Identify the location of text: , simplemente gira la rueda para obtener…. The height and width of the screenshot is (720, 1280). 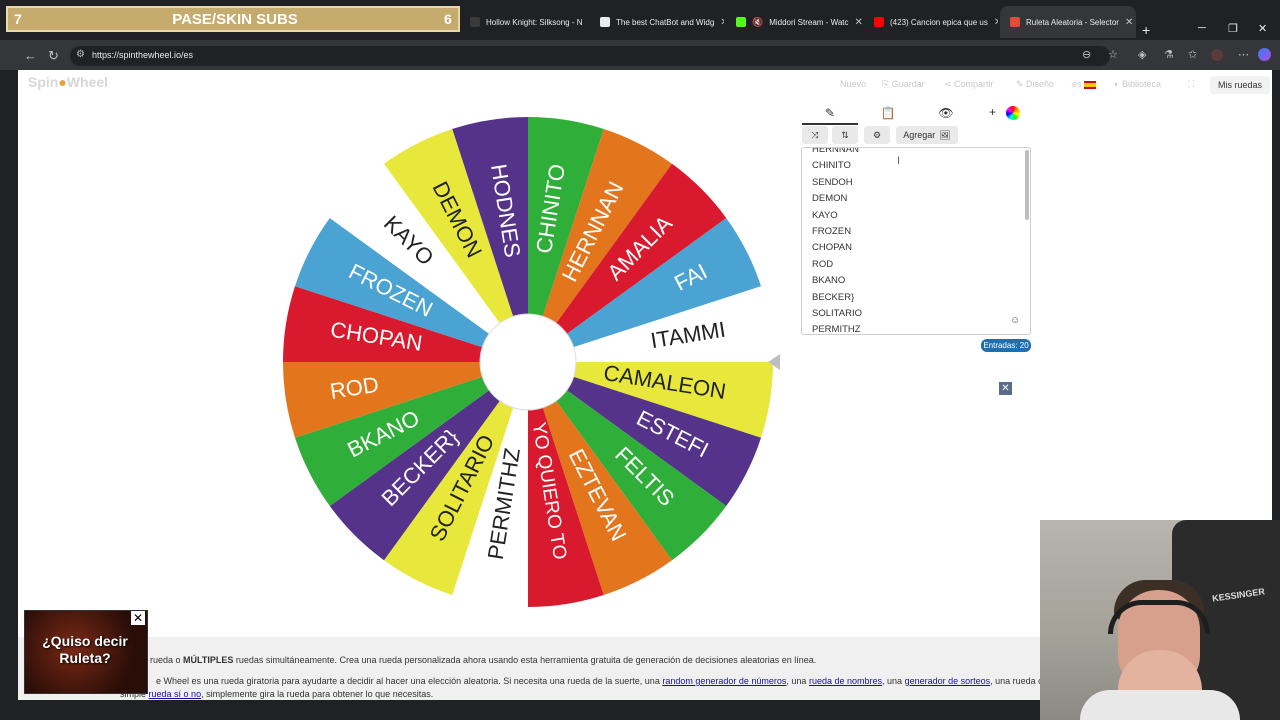
(317, 694).